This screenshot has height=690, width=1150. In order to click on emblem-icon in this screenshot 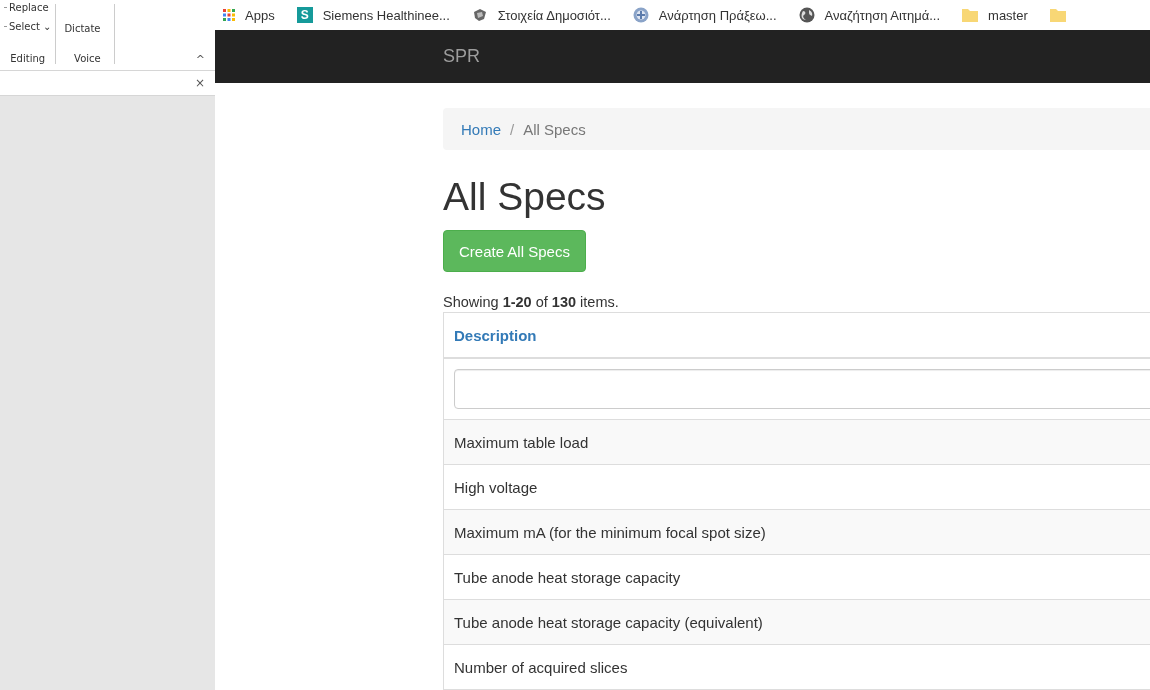, I will do `click(640, 15)`.